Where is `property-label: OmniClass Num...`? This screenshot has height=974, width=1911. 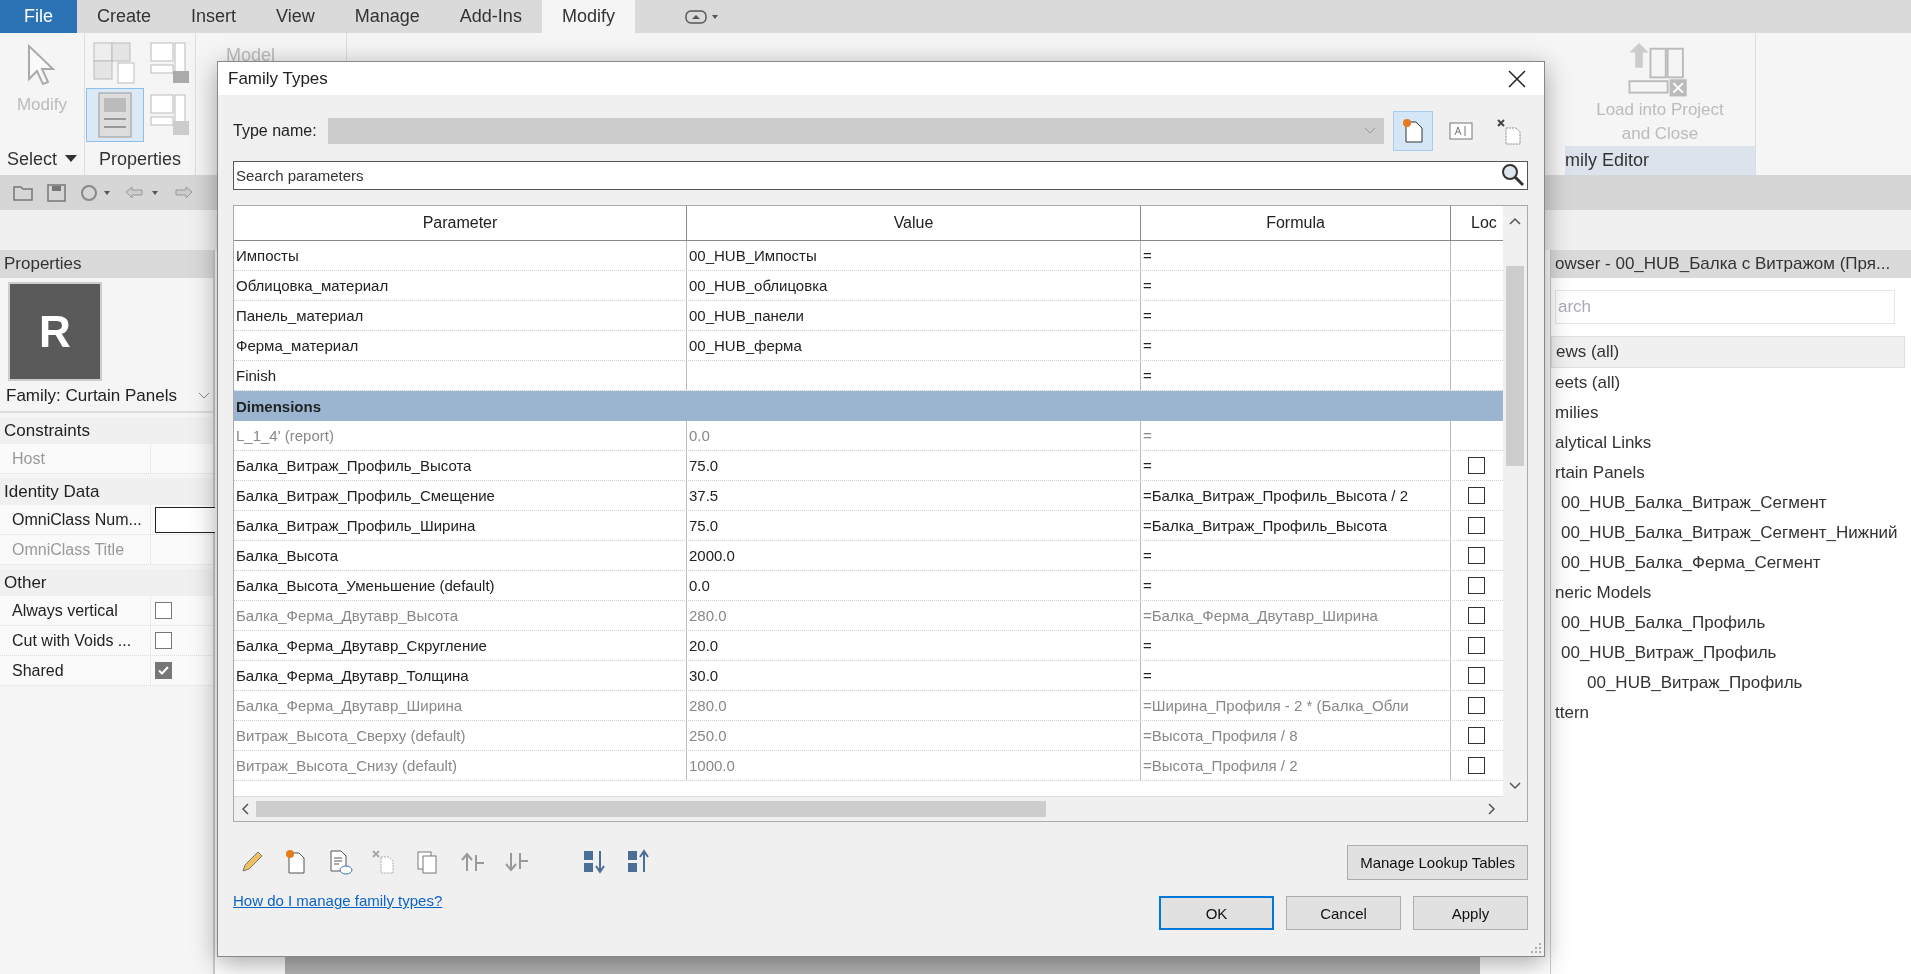 property-label: OmniClass Num... is located at coordinates (77, 519).